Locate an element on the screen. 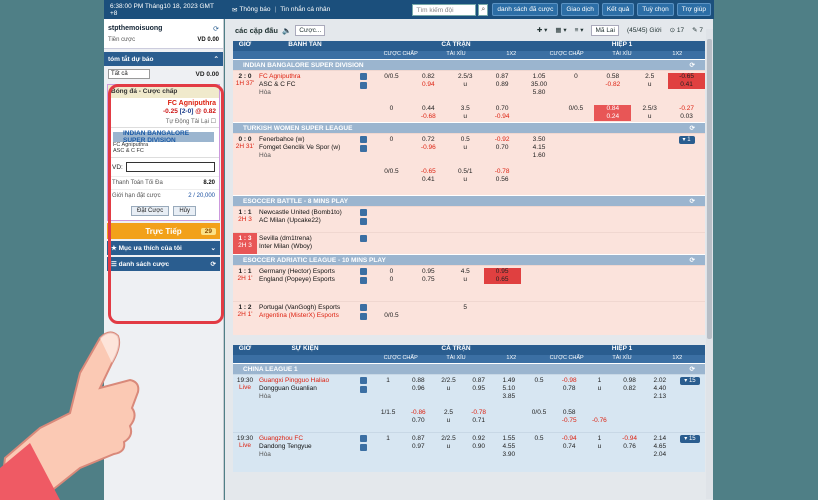 The image size is (818, 500). league-header: TURKISH WOMEN SUPER LEAGUE ⟳ is located at coordinates (469, 127).